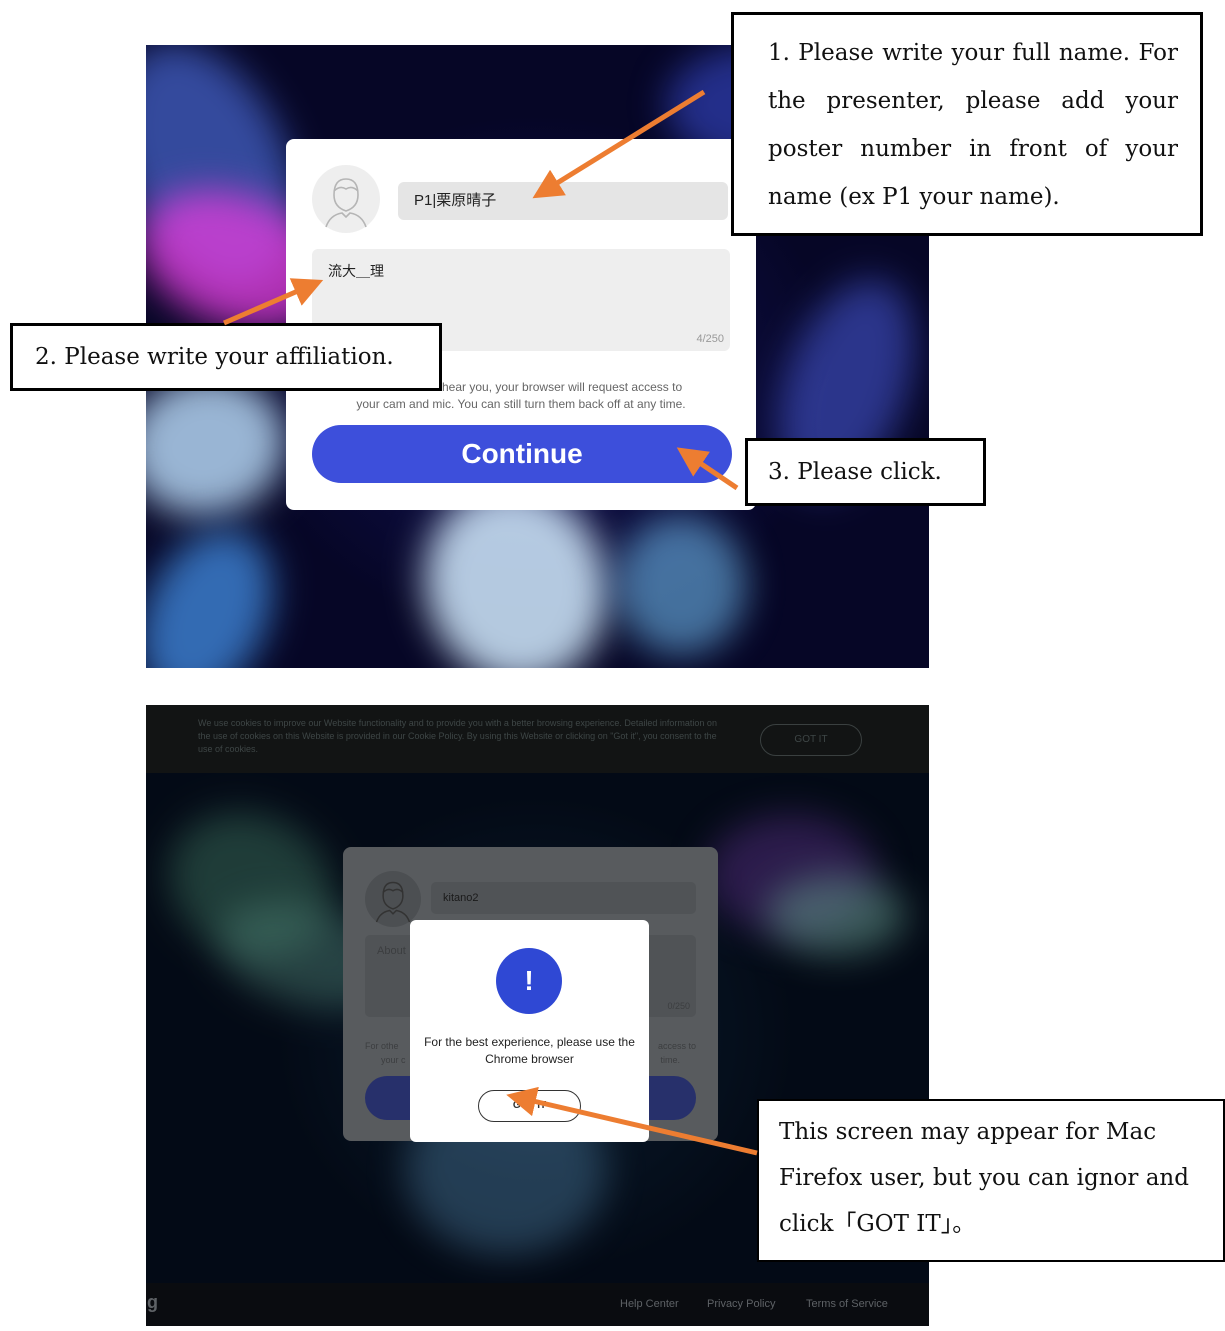 This screenshot has height=1331, width=1225. Describe the element at coordinates (676, 1046) in the screenshot. I see `notice-right: access to` at that location.